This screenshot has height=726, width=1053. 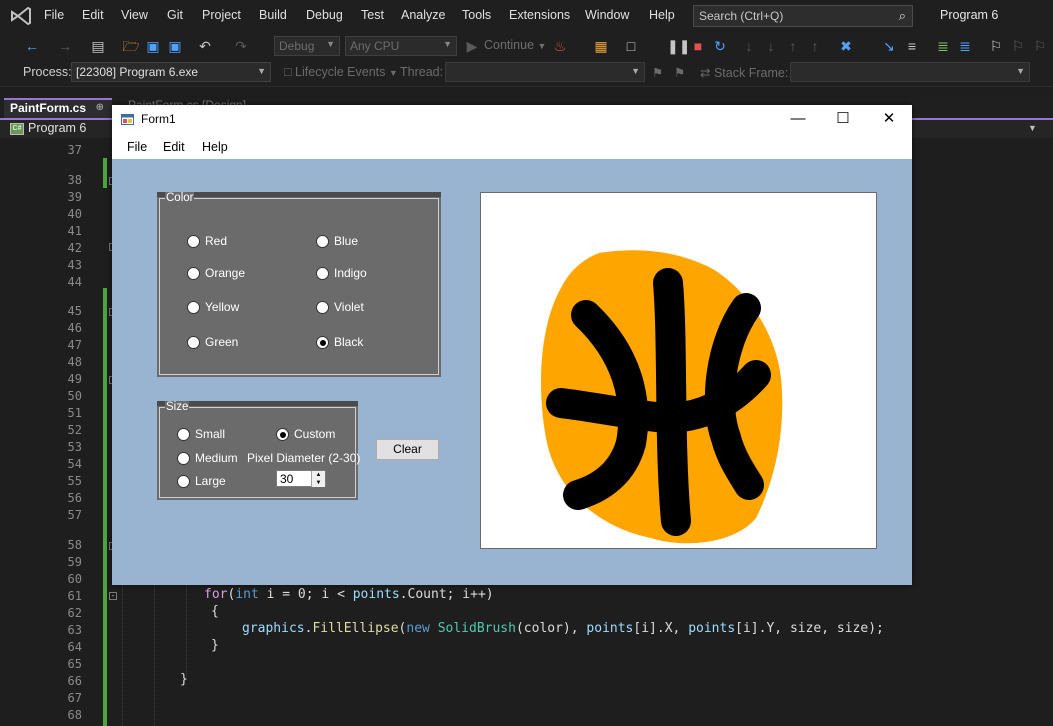 What do you see at coordinates (355, 628) in the screenshot?
I see `code-token: FillEllipse` at bounding box center [355, 628].